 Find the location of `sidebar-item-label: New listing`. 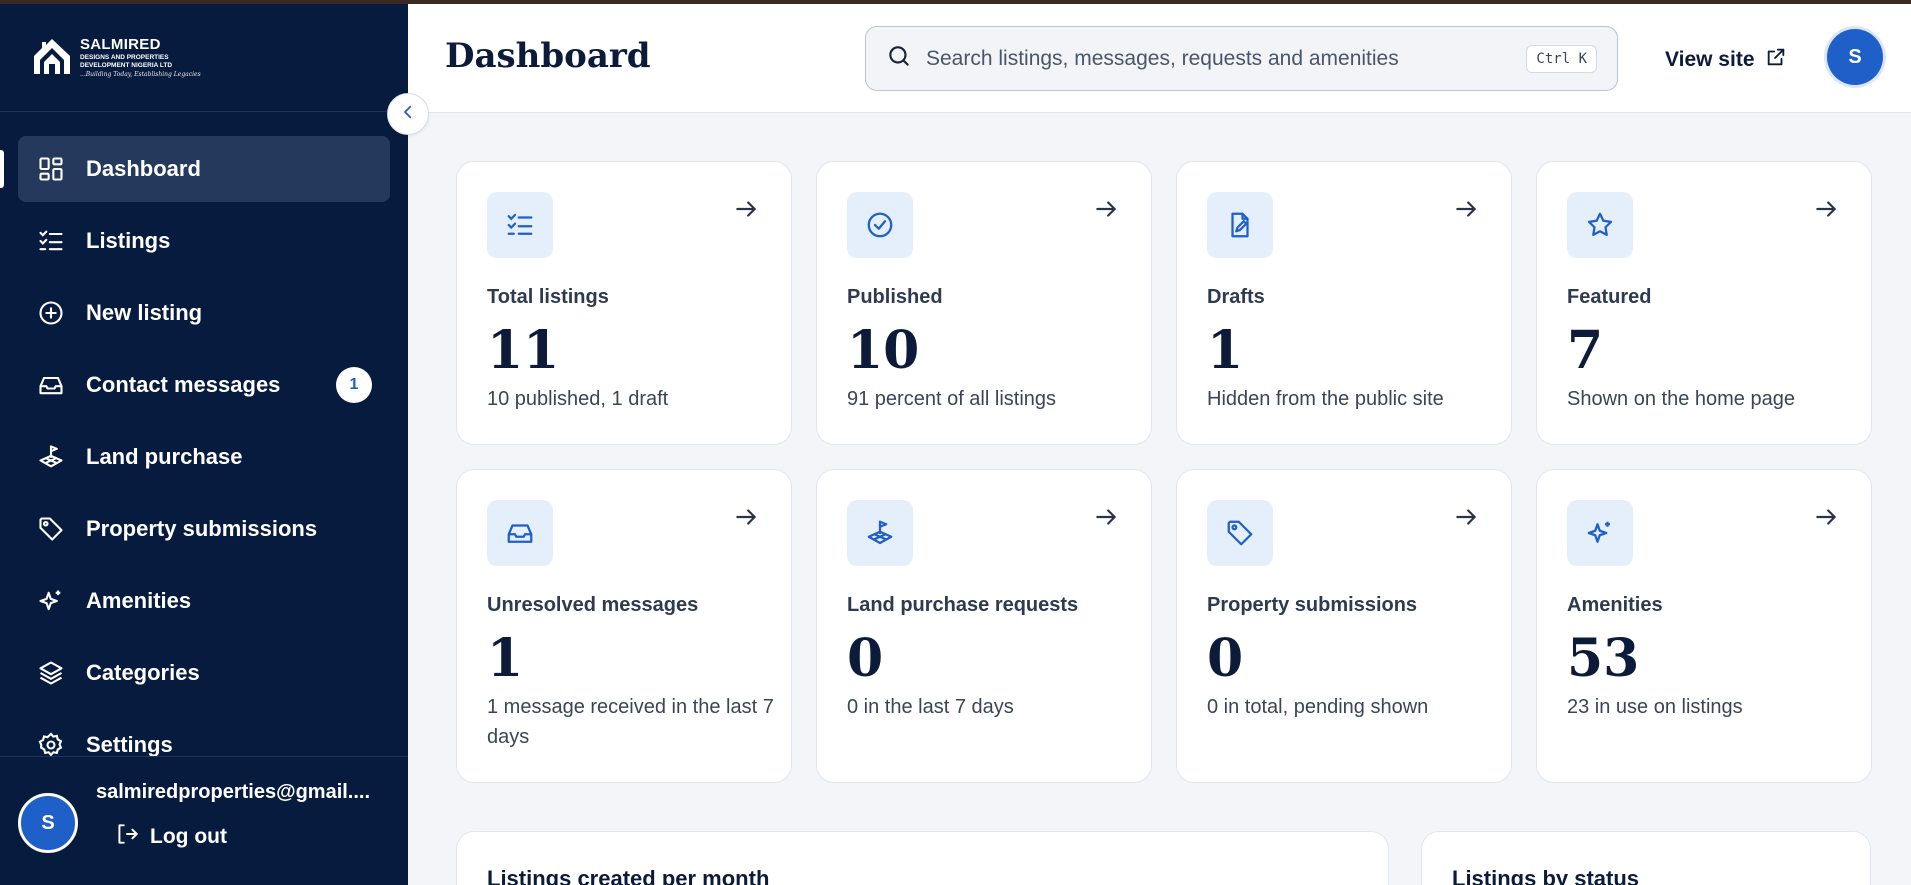

sidebar-item-label: New listing is located at coordinates (144, 312).